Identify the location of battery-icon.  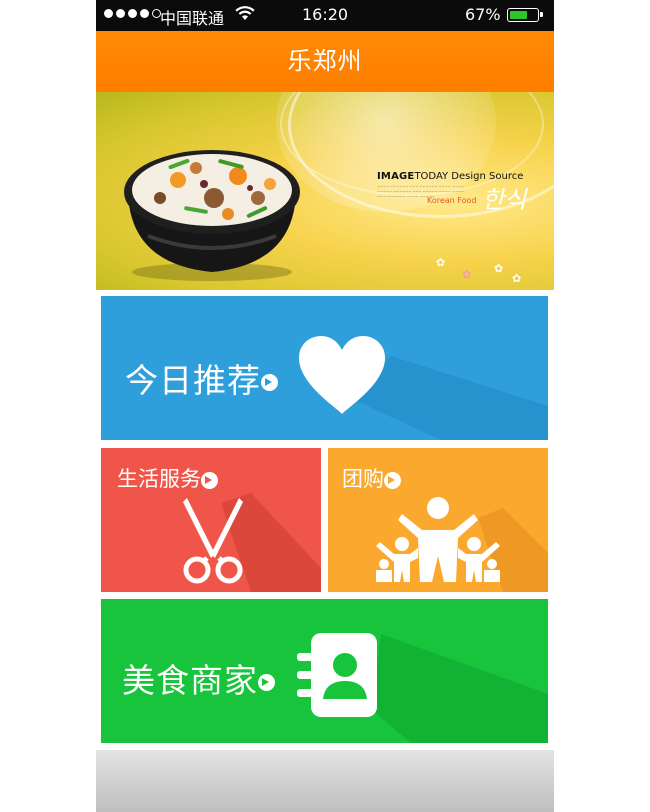
(525, 15).